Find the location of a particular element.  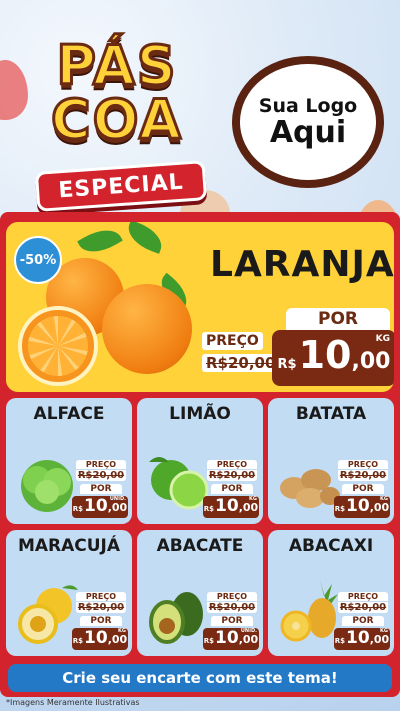

easter-title: PÁS COA ESPECIAL is located at coordinates (117, 120).